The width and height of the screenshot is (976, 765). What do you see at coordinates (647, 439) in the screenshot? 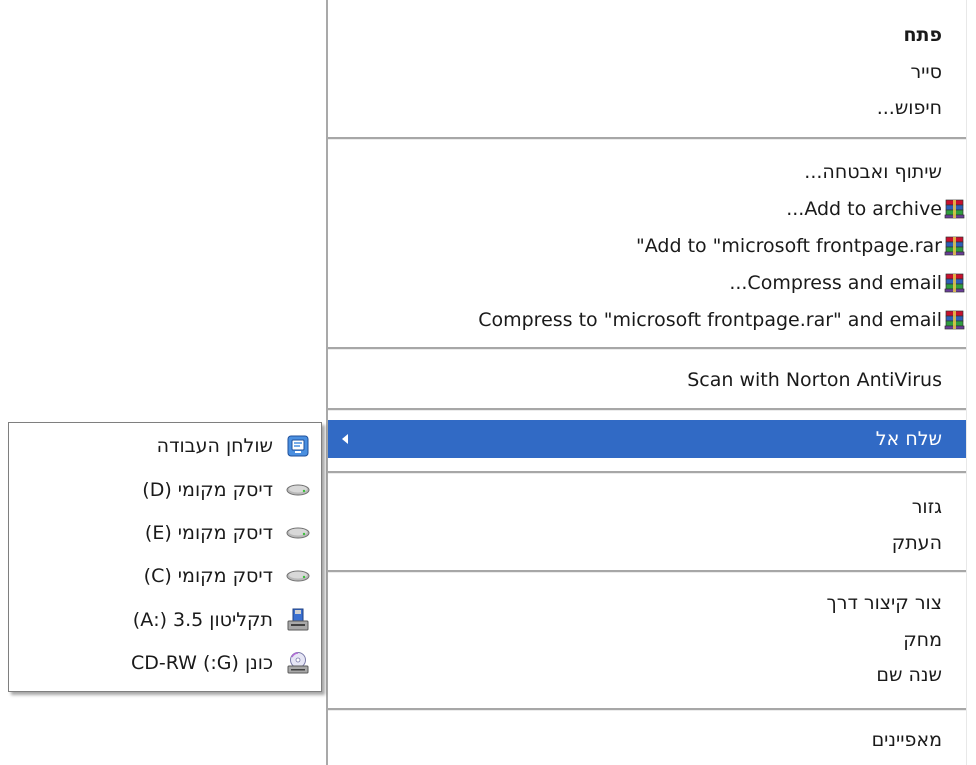
I see `menu-item-send-to: שלח אל` at bounding box center [647, 439].